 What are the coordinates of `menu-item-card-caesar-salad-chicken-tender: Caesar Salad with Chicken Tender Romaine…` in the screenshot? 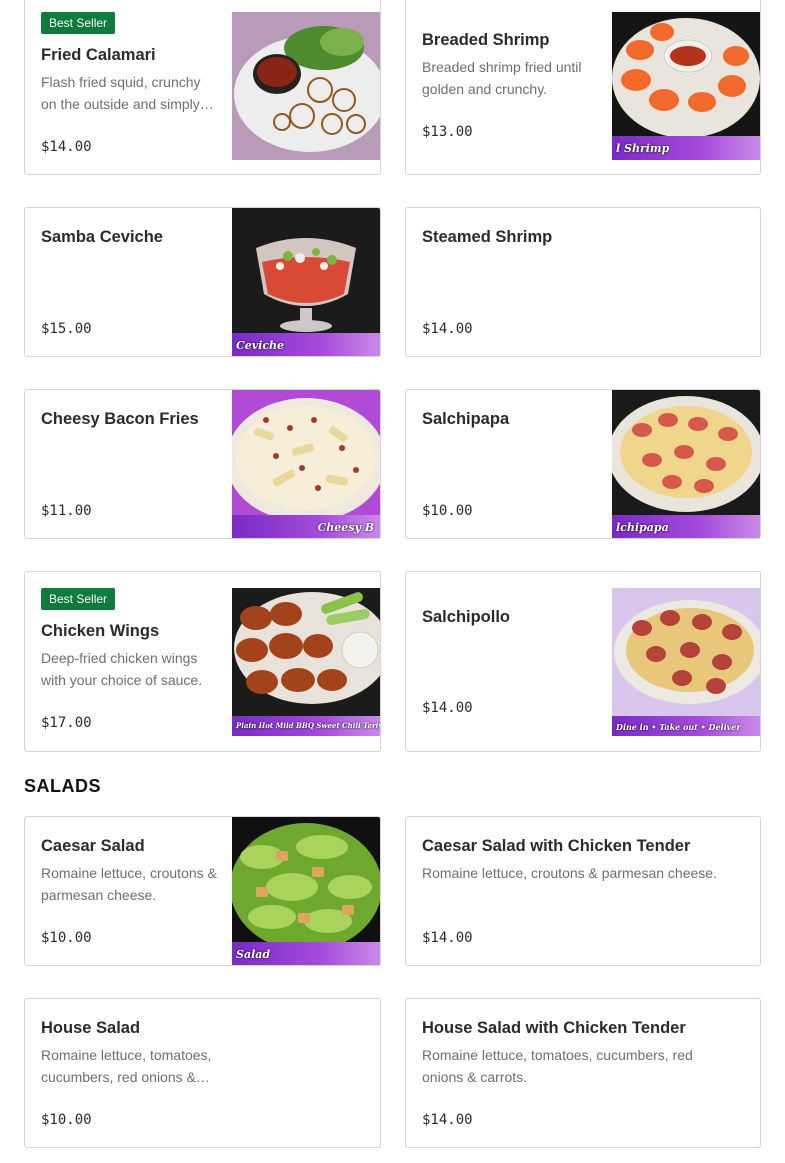 It's located at (583, 891).